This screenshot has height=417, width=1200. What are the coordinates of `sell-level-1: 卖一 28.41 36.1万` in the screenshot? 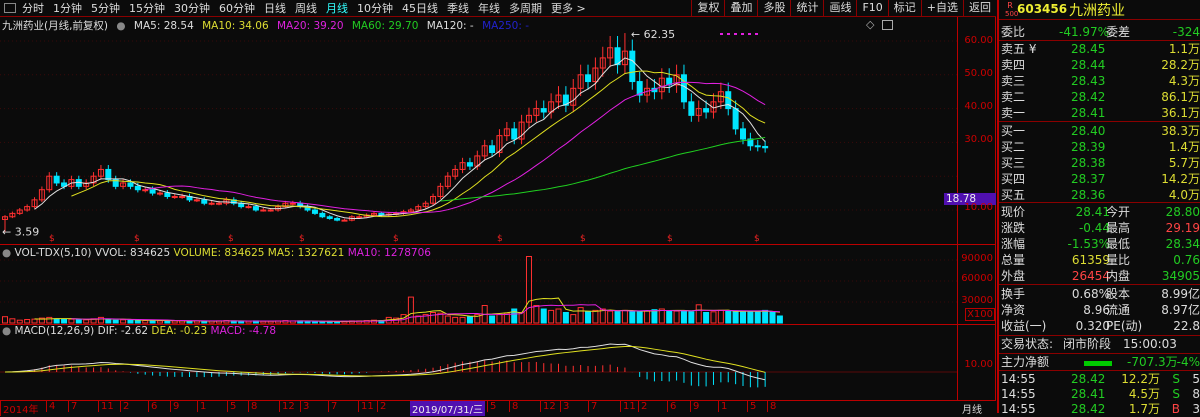 It's located at (1100, 113).